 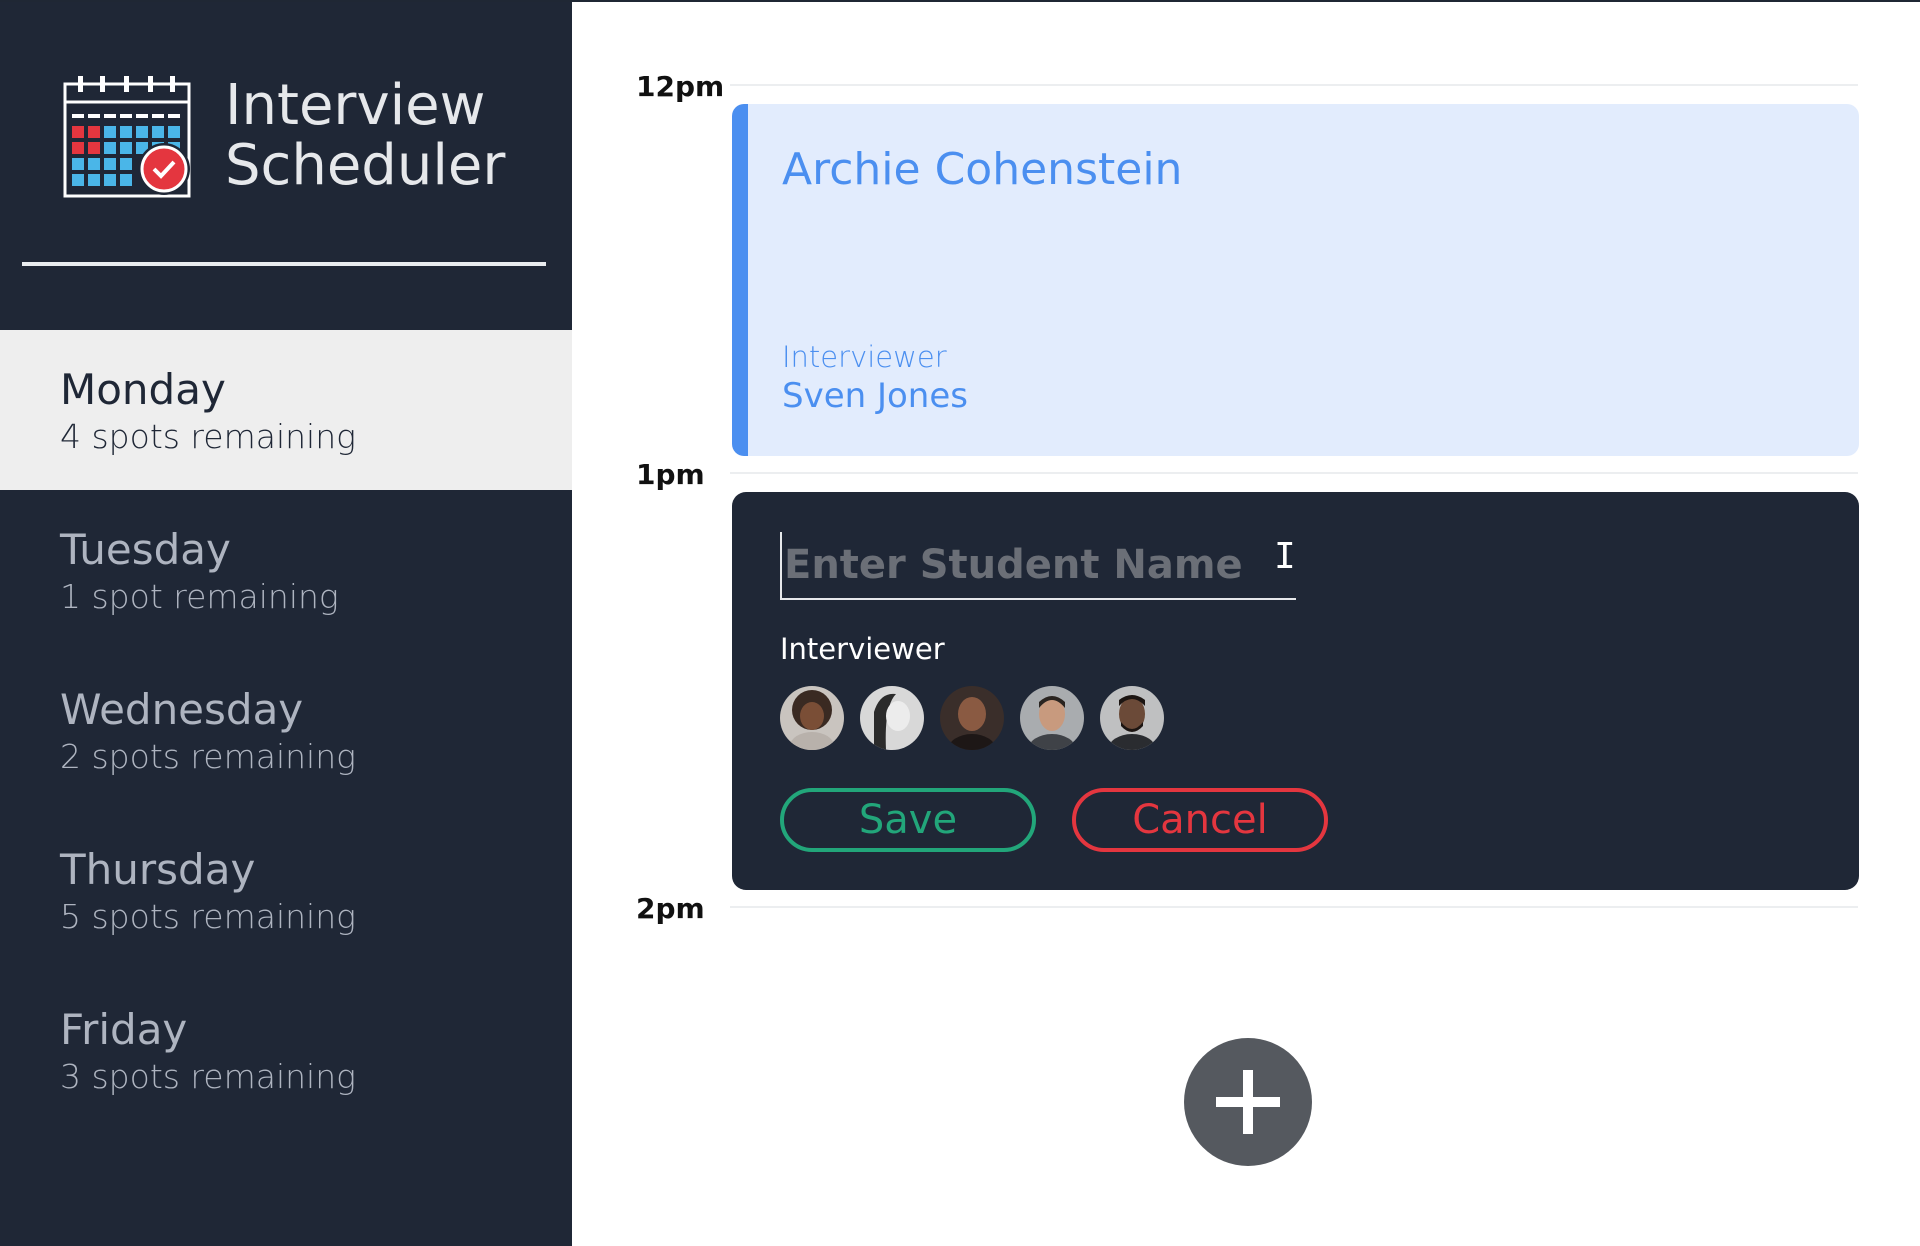 What do you see at coordinates (208, 1076) in the screenshot?
I see `day-spots: 3 spots remaining` at bounding box center [208, 1076].